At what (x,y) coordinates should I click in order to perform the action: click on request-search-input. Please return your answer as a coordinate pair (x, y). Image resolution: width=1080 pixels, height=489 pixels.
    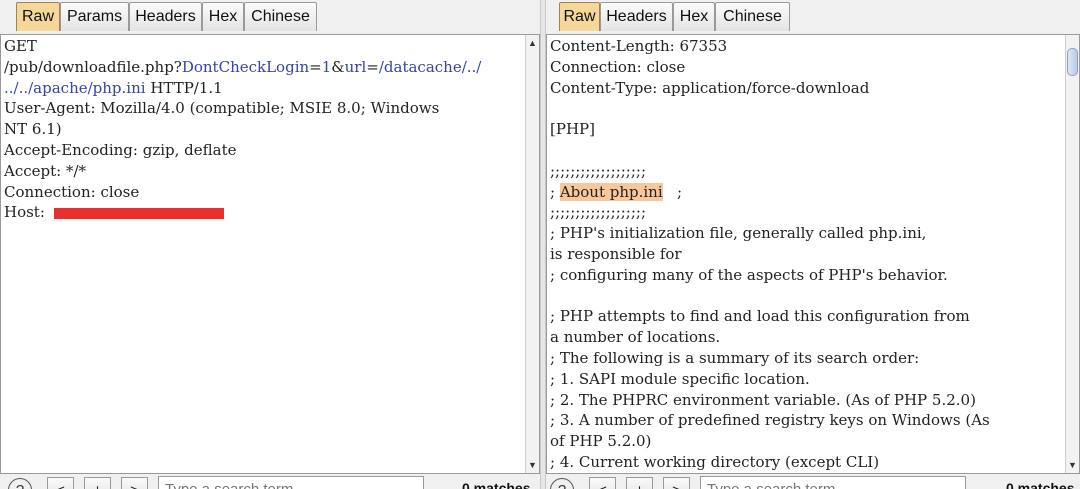
    Looking at the image, I should click on (291, 482).